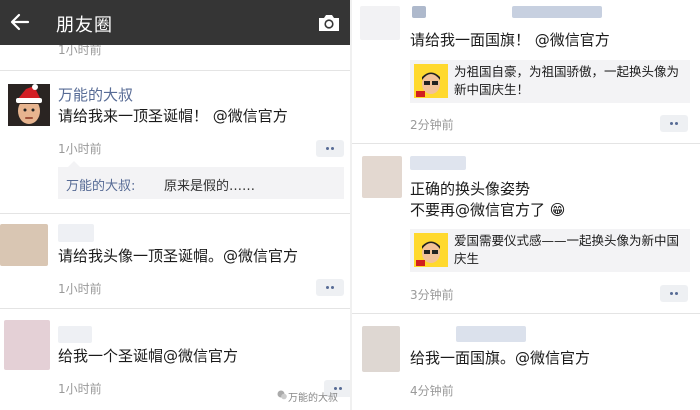 The image size is (700, 410). I want to click on post-text: 不要再@微信官方了 😁, so click(487, 210).